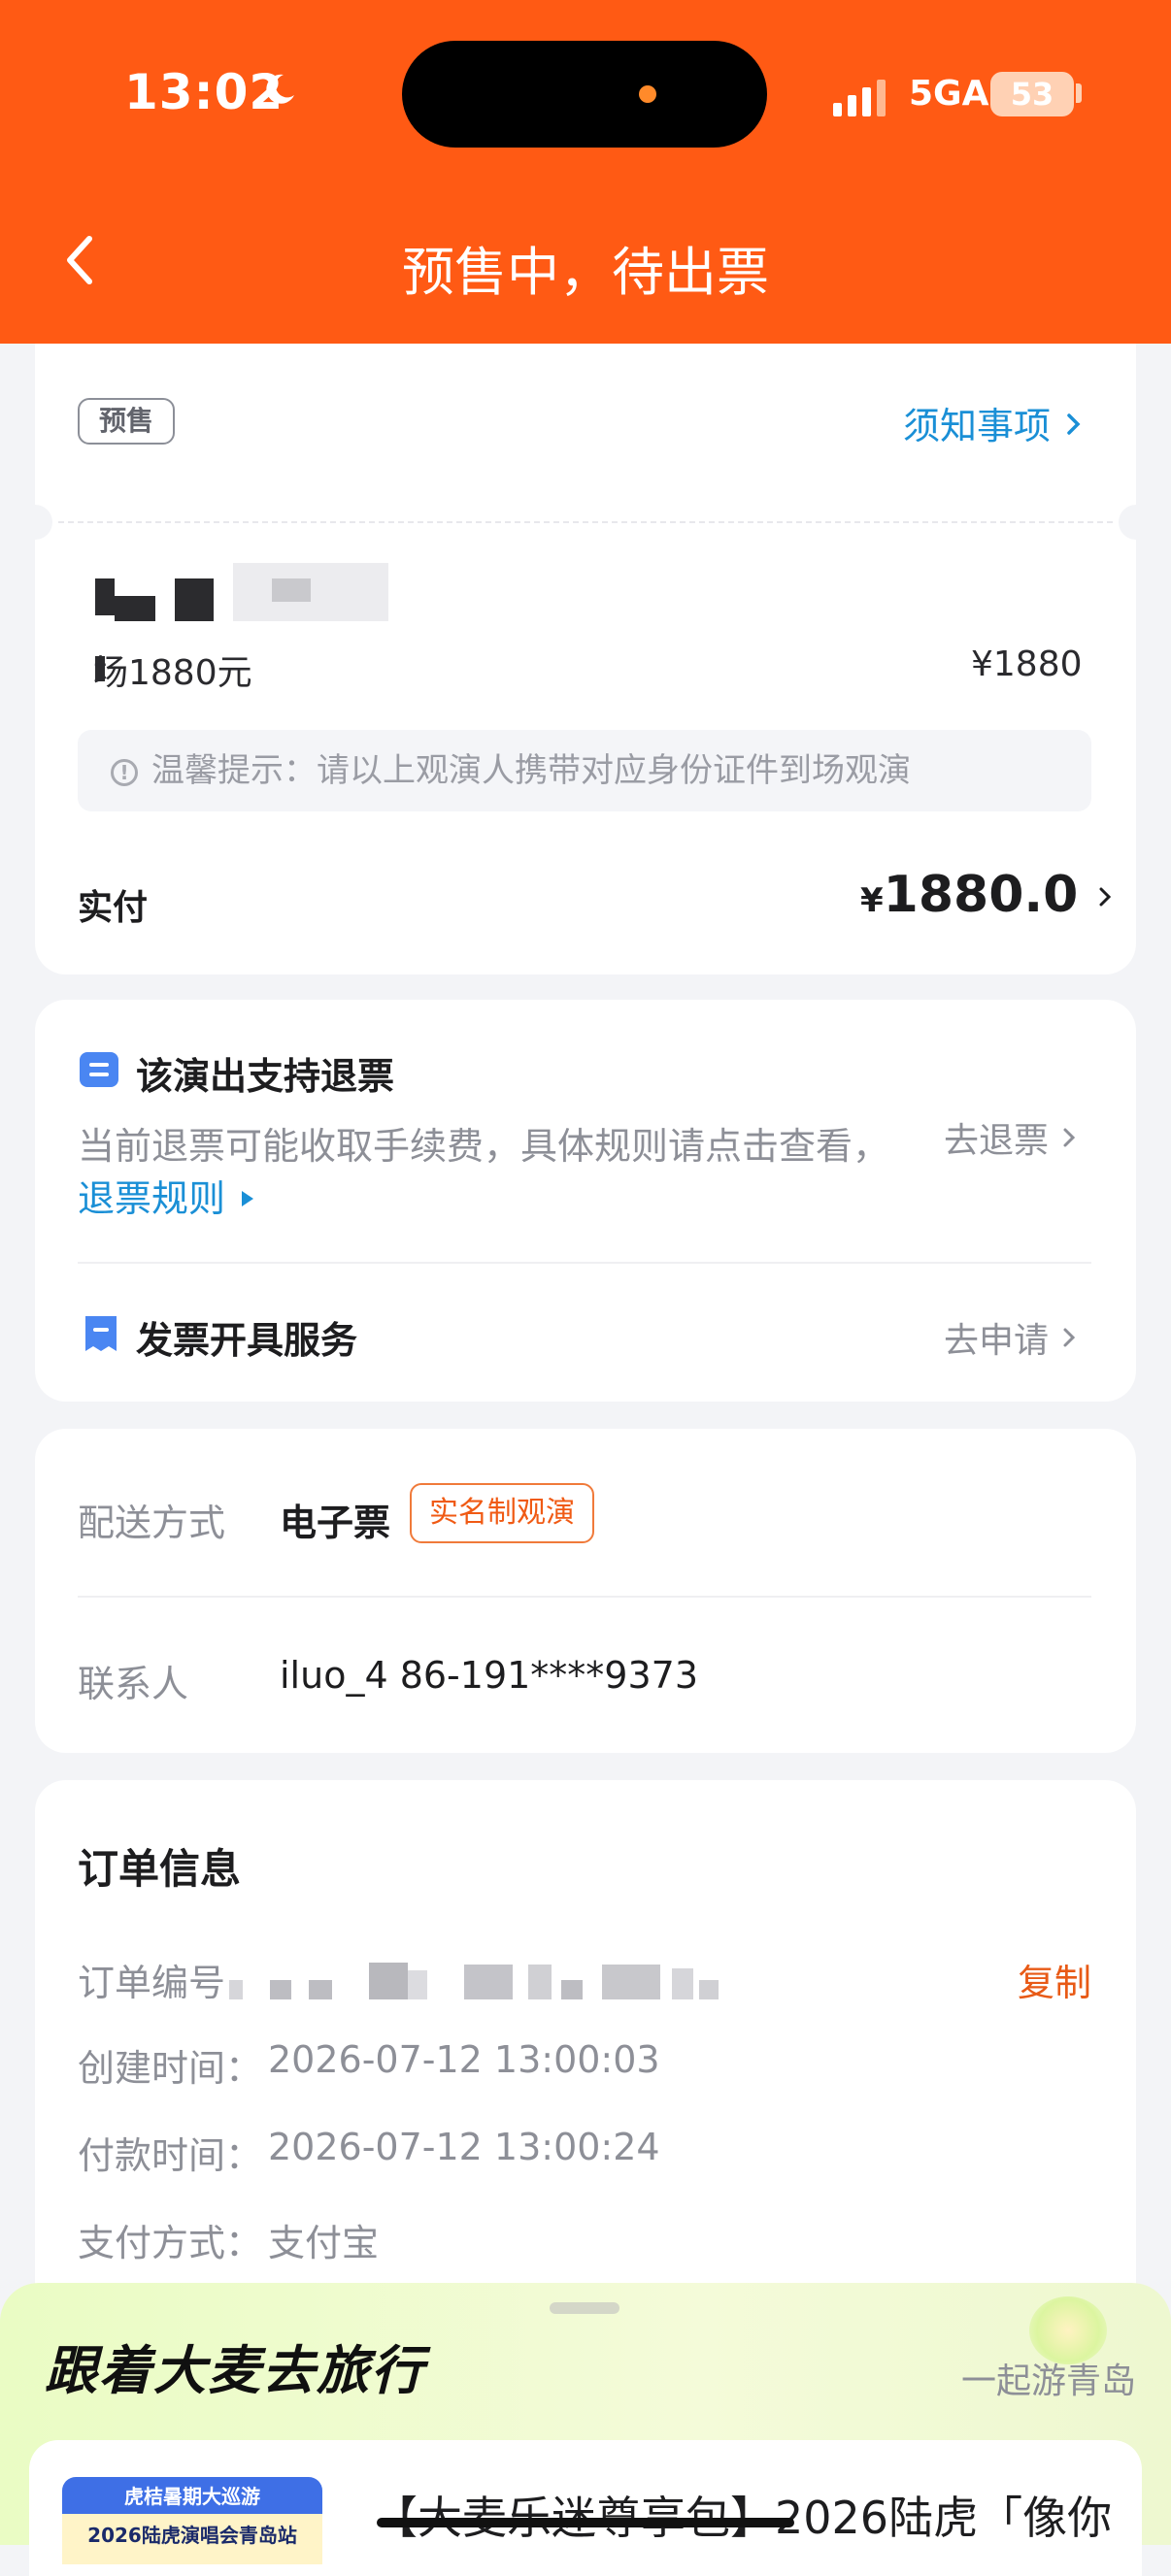 The image size is (1171, 2576). Describe the element at coordinates (1079, 93) in the screenshot. I see `battery-cap` at that location.